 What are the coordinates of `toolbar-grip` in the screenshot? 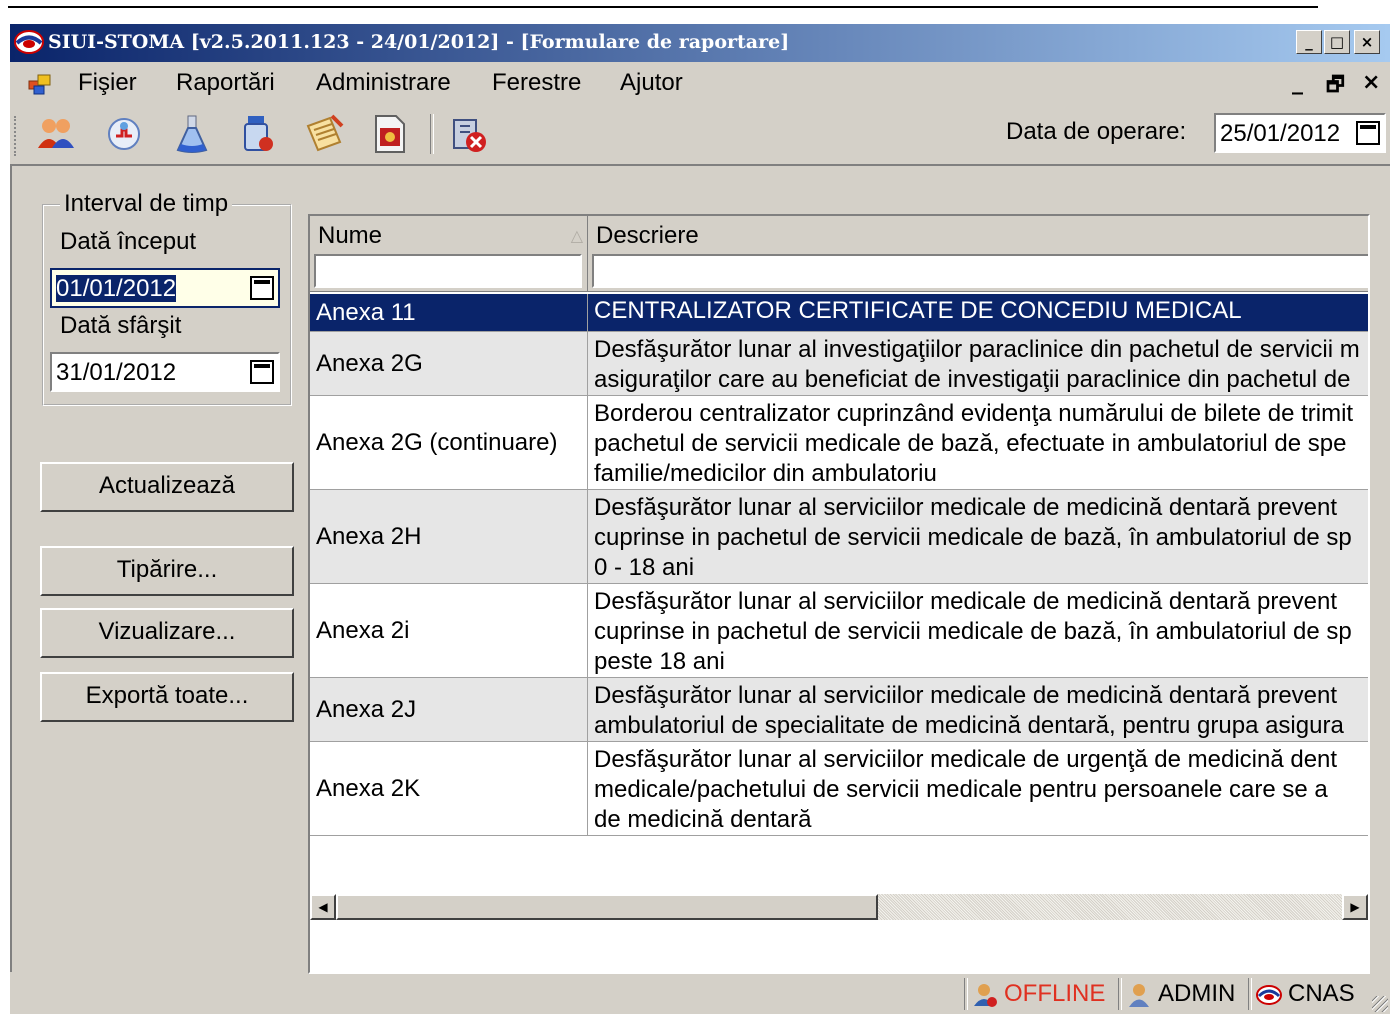 It's located at (16, 136).